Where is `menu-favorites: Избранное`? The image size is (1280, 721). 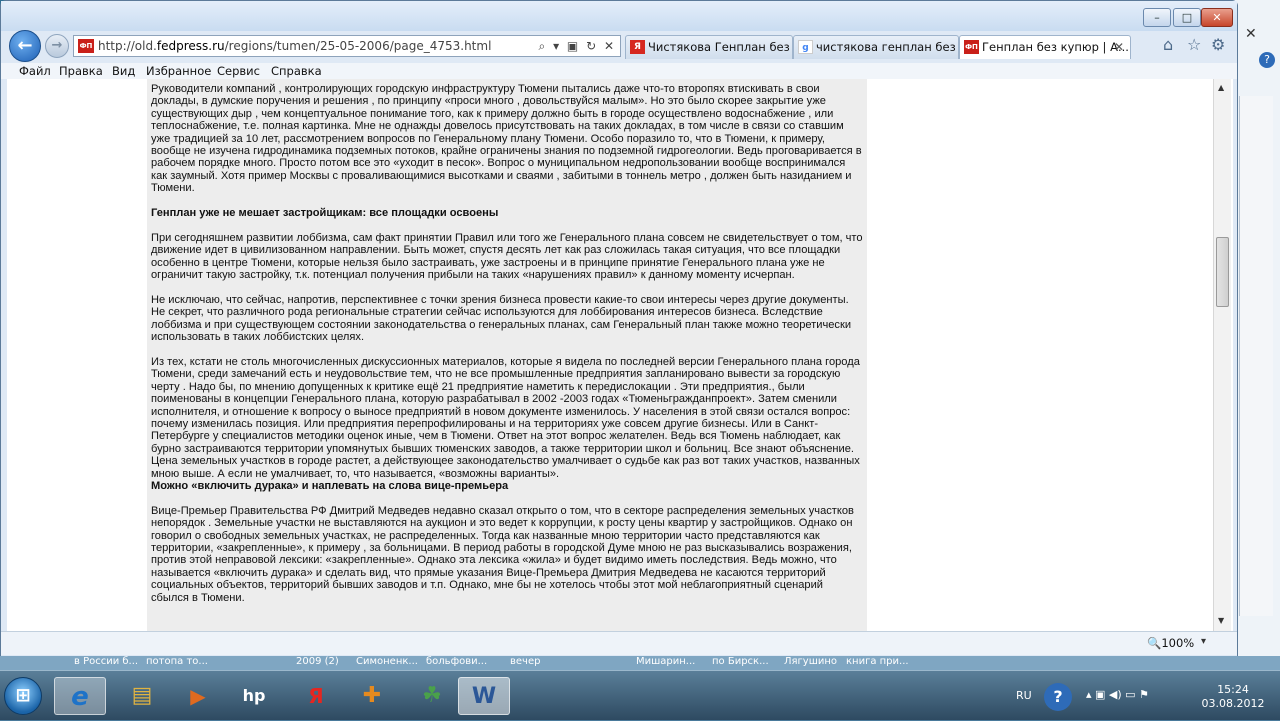 menu-favorites: Избранное is located at coordinates (178, 71).